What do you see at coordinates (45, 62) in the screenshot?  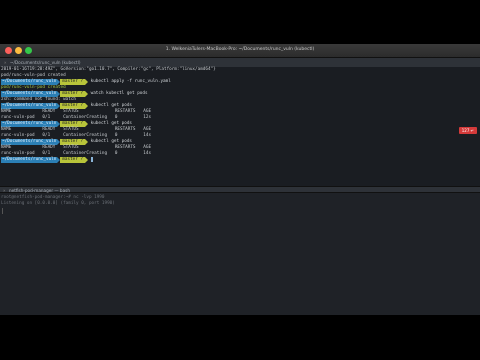 I see `tab-label: ~/Documents/runc_vuln (kubectl)` at bounding box center [45, 62].